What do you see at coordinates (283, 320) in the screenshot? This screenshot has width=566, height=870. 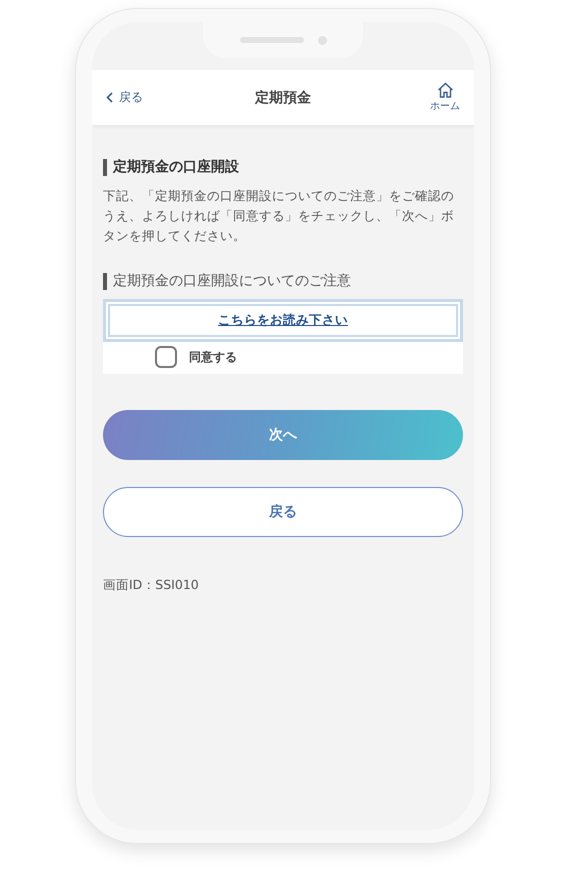 I see `read-link: こちらをお読み下さい` at bounding box center [283, 320].